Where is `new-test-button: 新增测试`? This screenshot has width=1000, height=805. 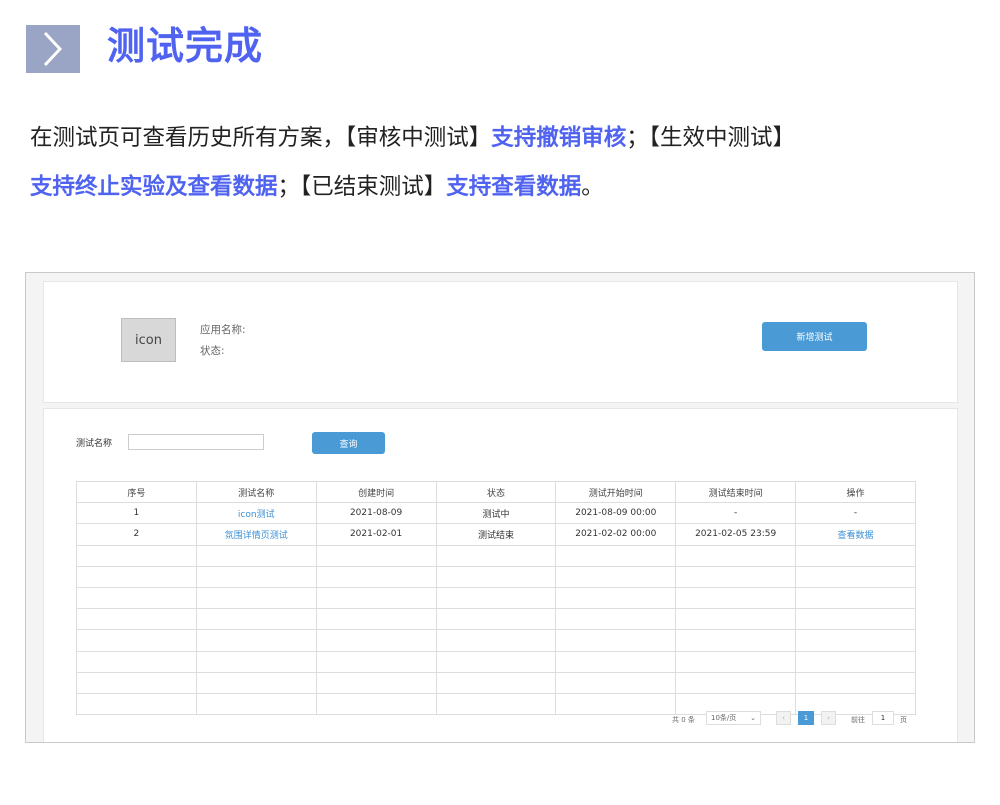 new-test-button: 新增测试 is located at coordinates (814, 336).